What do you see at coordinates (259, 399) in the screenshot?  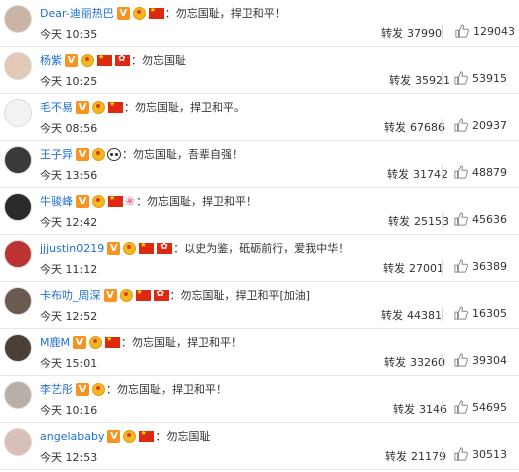 I see `comment-row: 李艺彤 V ：勿忘国耻，捍卫和平！ 今天 10:16 转发 3146 54695` at bounding box center [259, 399].